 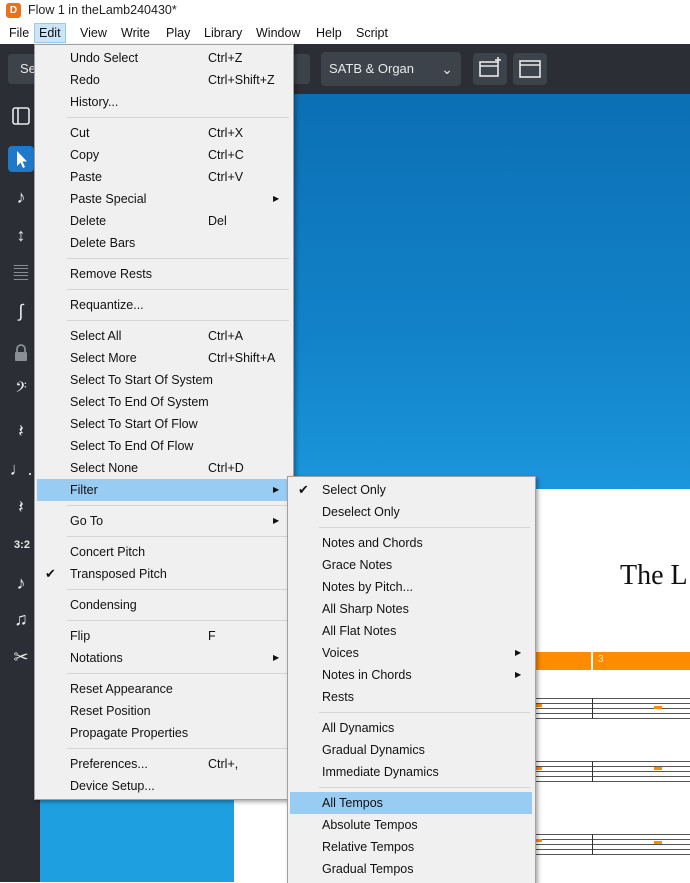 I want to click on edit-item-propagate-properties: Propagate Properties, so click(x=164, y=733).